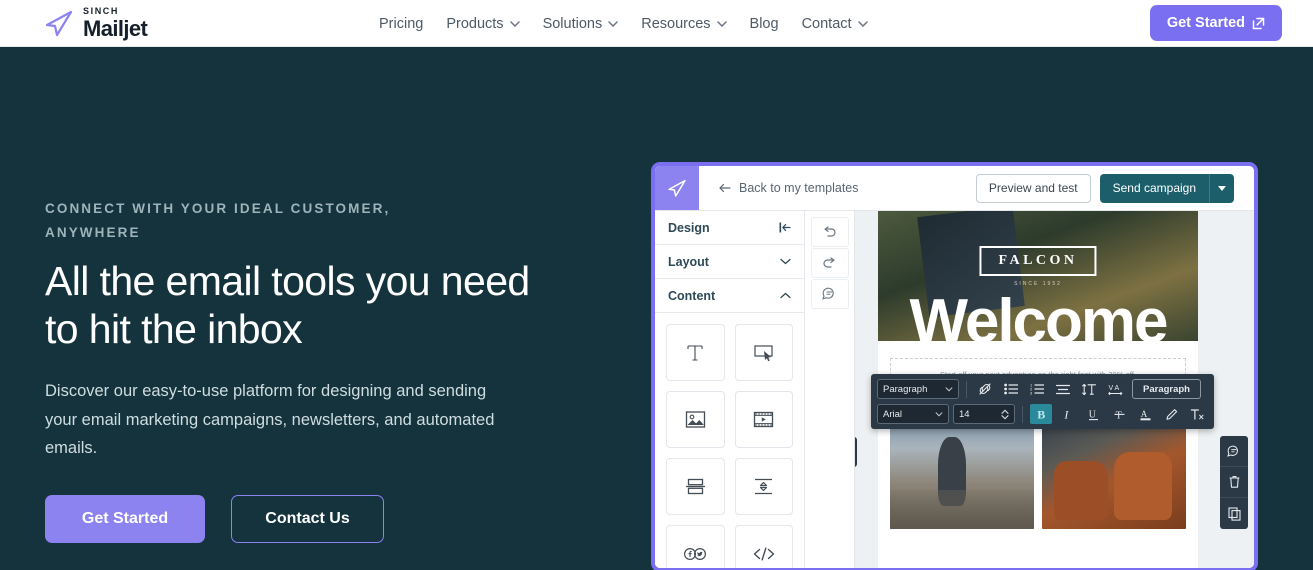 The width and height of the screenshot is (1313, 570). I want to click on rocks-foreground, so click(962, 509).